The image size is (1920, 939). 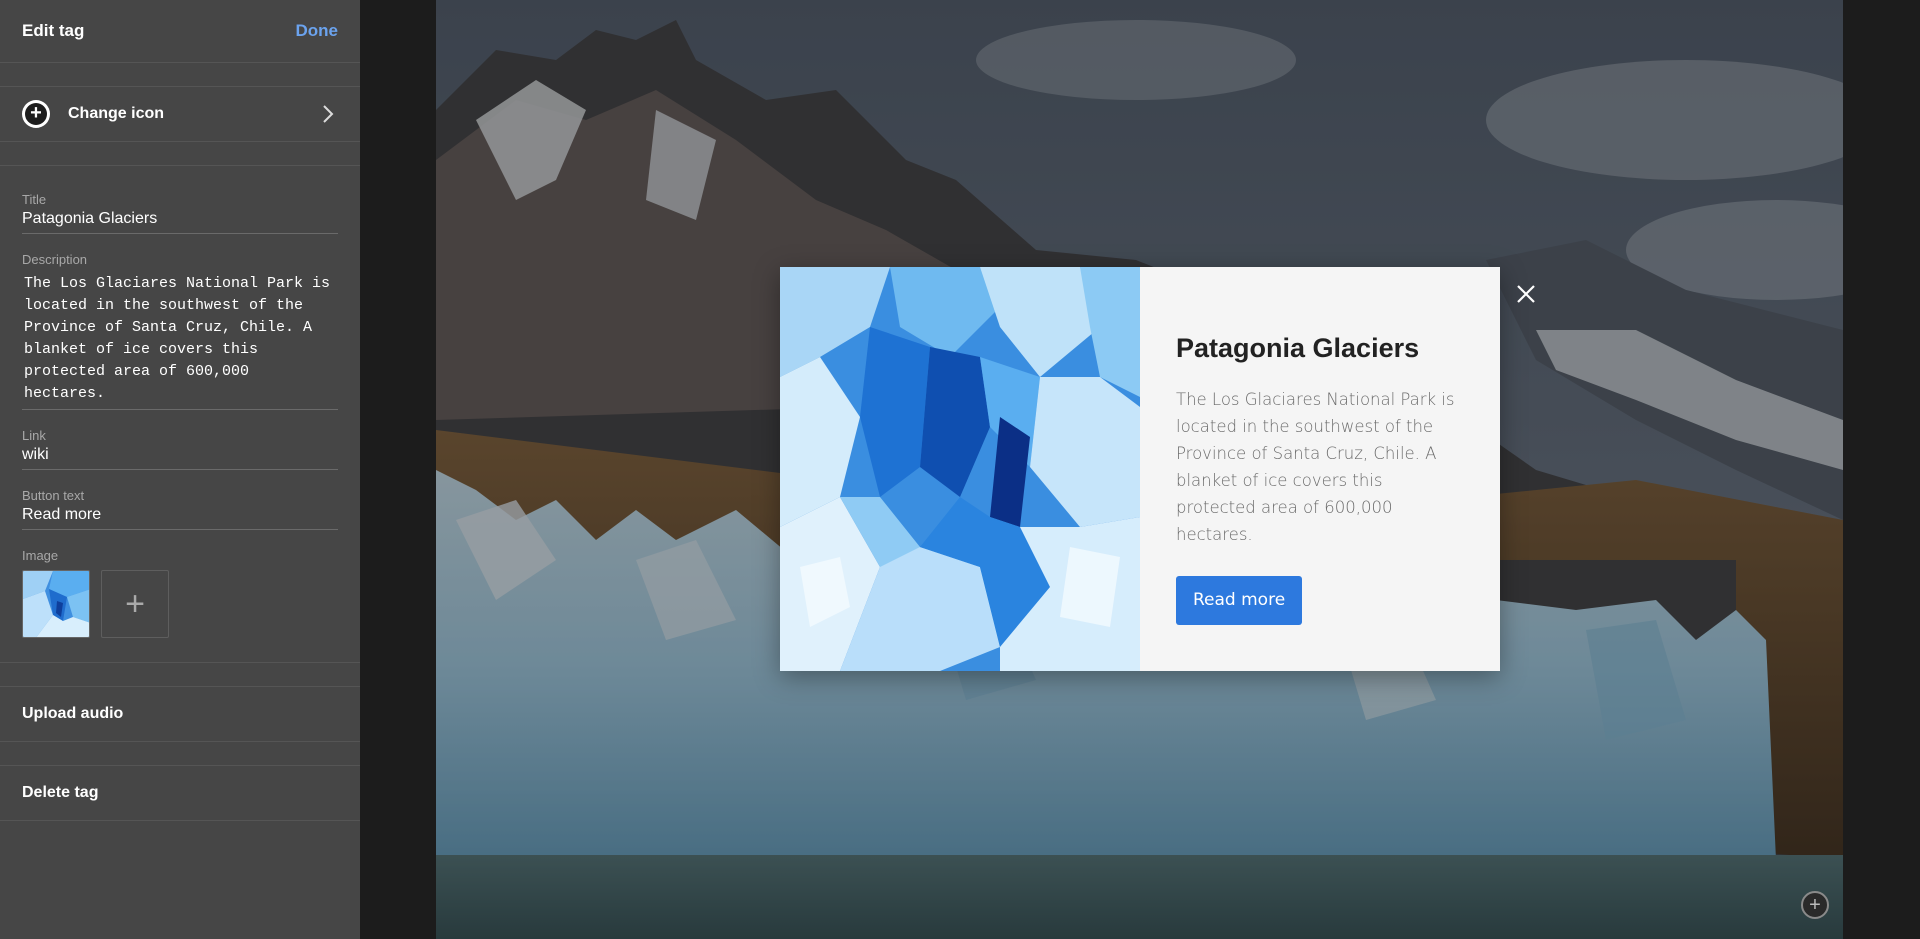 I want to click on description-field-label: Description, so click(x=55, y=259).